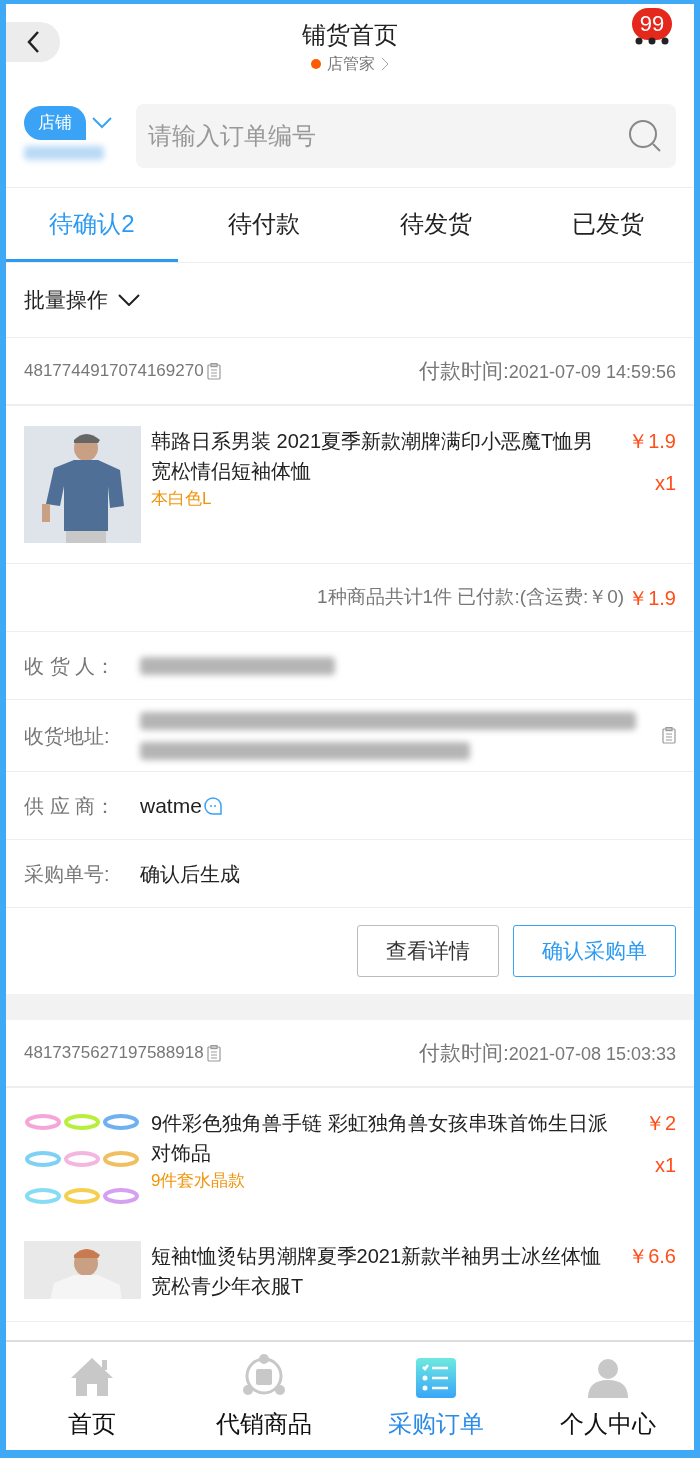 The width and height of the screenshot is (700, 1458). Describe the element at coordinates (608, 225) in the screenshot. I see `order-tab: 已发货` at that location.